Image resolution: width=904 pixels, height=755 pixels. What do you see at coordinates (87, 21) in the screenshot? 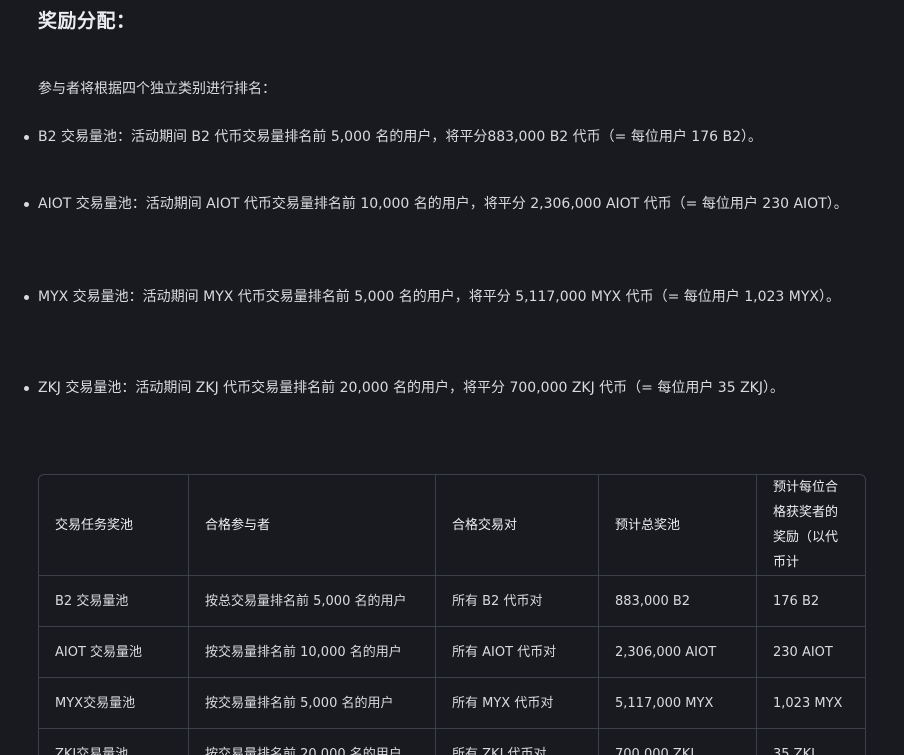
I see `page-title: 奖励分配：` at bounding box center [87, 21].